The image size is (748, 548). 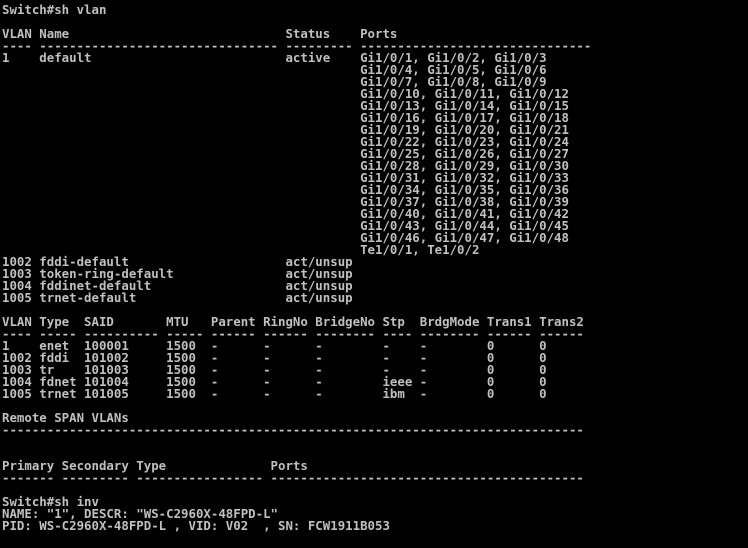 What do you see at coordinates (274, 393) in the screenshot?
I see `terminal-line: 1005 trnet 101005 1500 - - - ibm - 0 0` at bounding box center [274, 393].